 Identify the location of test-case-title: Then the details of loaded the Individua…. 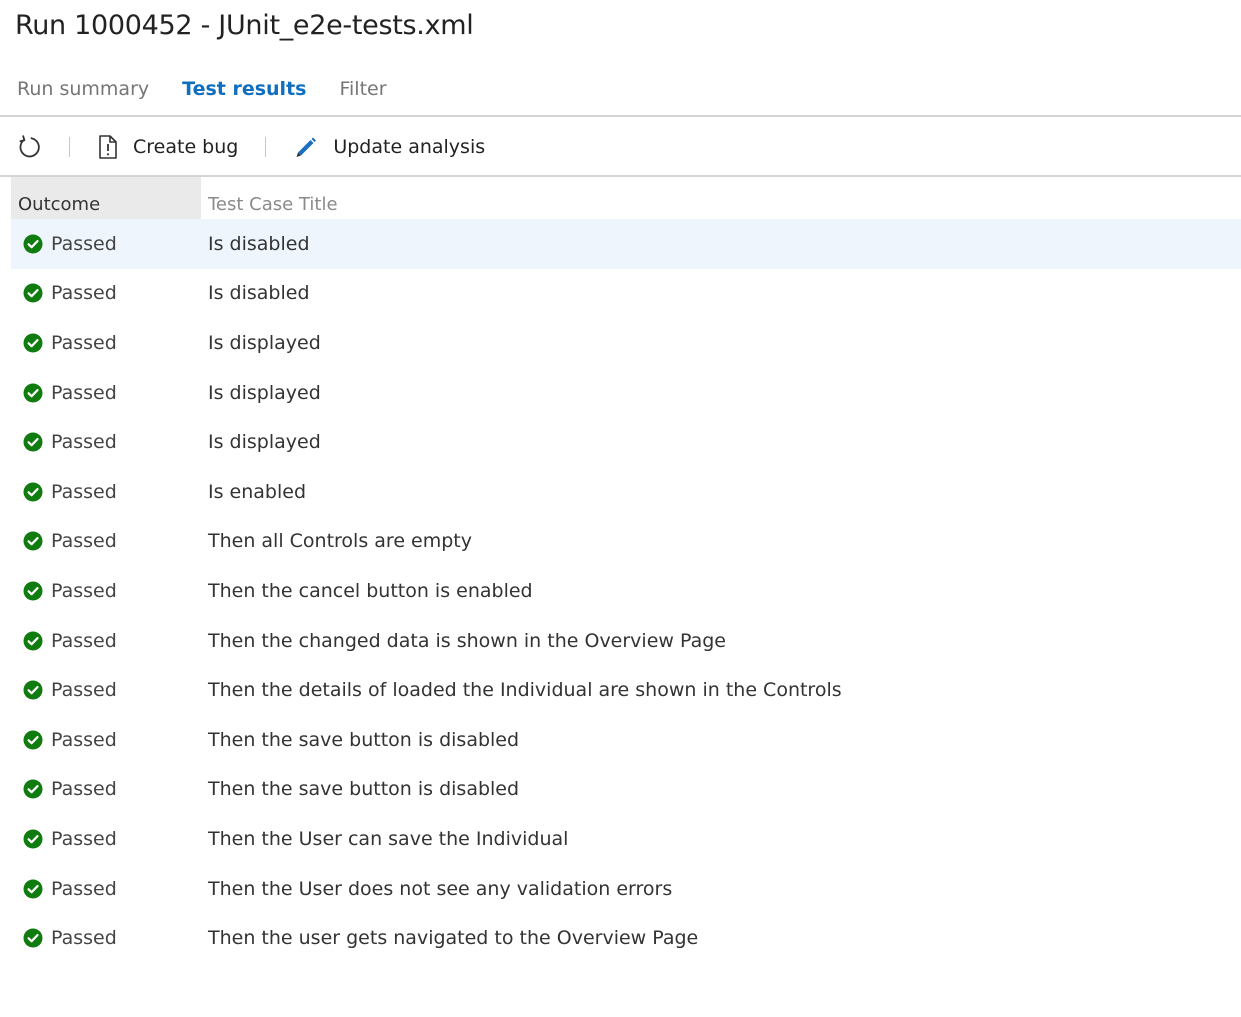
(525, 690).